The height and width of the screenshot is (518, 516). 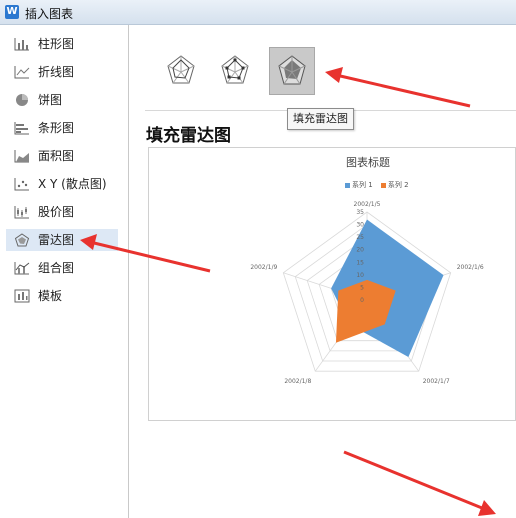 What do you see at coordinates (360, 250) in the screenshot?
I see `radar-tick-label: 20` at bounding box center [360, 250].